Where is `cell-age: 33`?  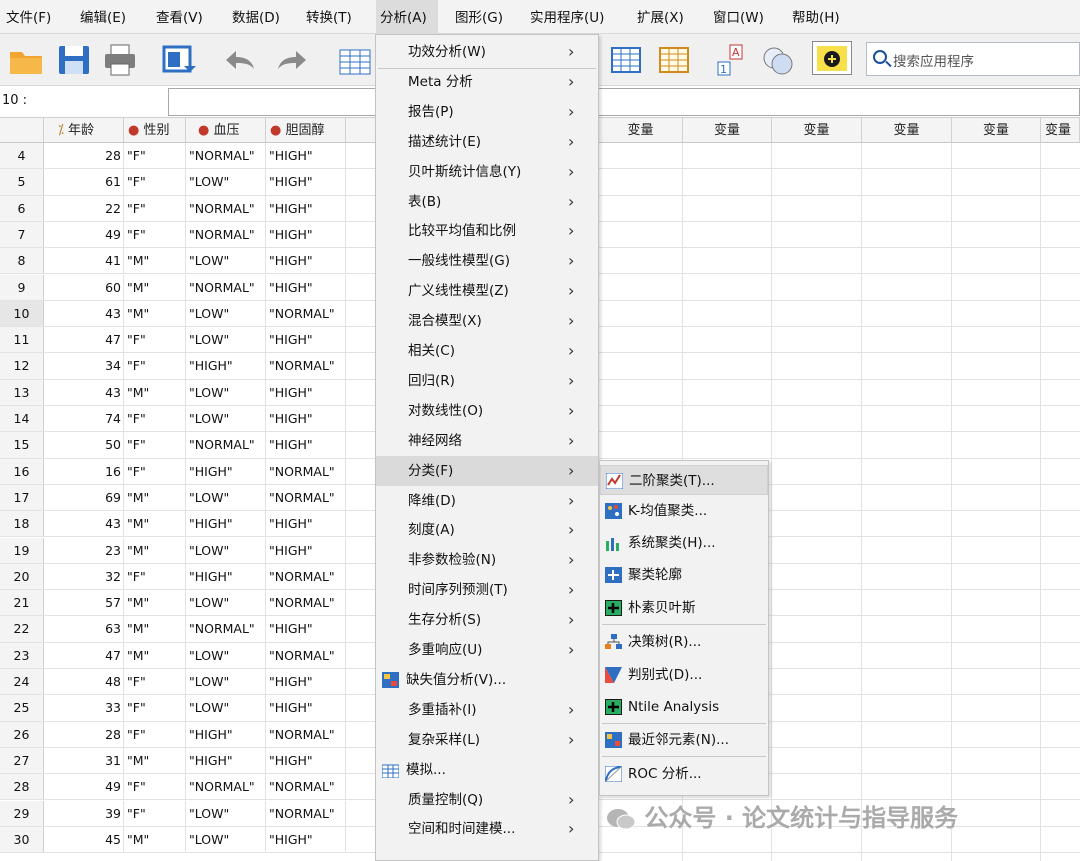
cell-age: 33 is located at coordinates (84, 708).